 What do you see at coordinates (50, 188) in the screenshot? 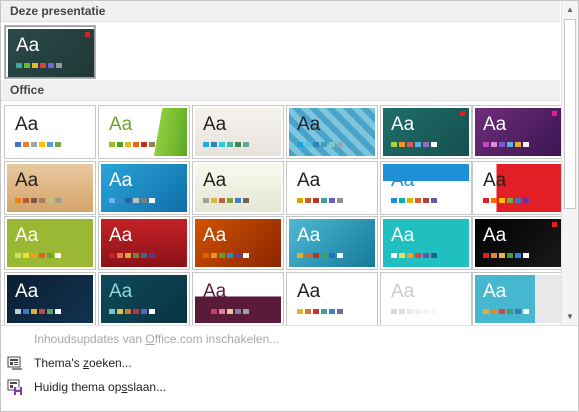
I see `theme-thumbnail-retrospect: Aa` at bounding box center [50, 188].